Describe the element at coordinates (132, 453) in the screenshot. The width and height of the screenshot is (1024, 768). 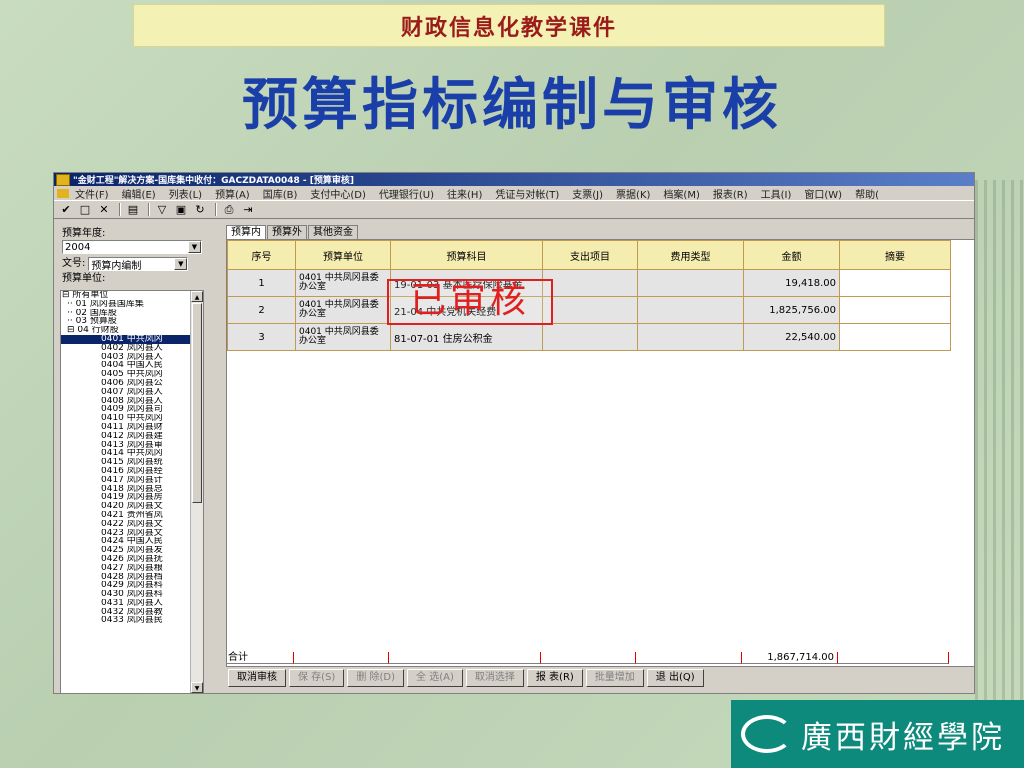
I see `tree-node: 0414 中共凤冈` at that location.